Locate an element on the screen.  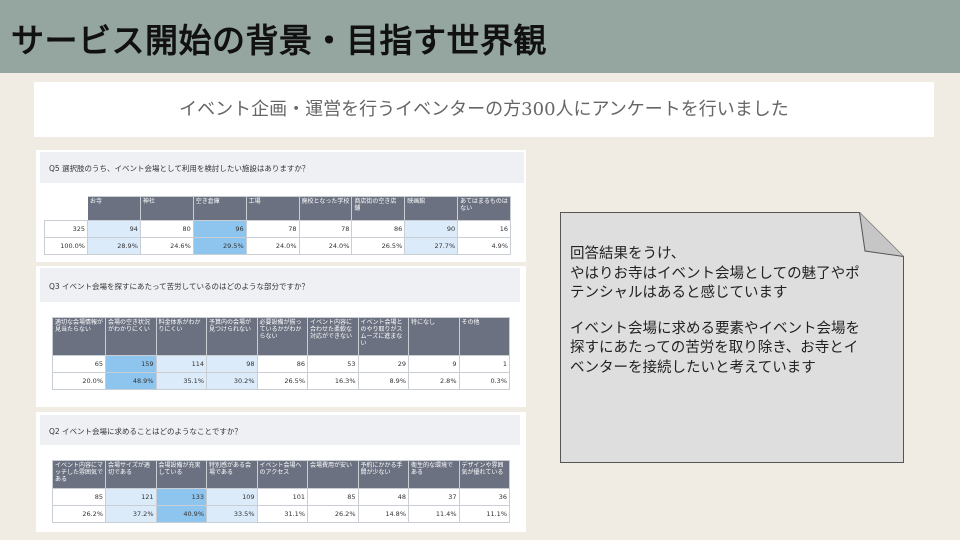
table-header-cell: 会場サイズが適切である is located at coordinates (131, 474).